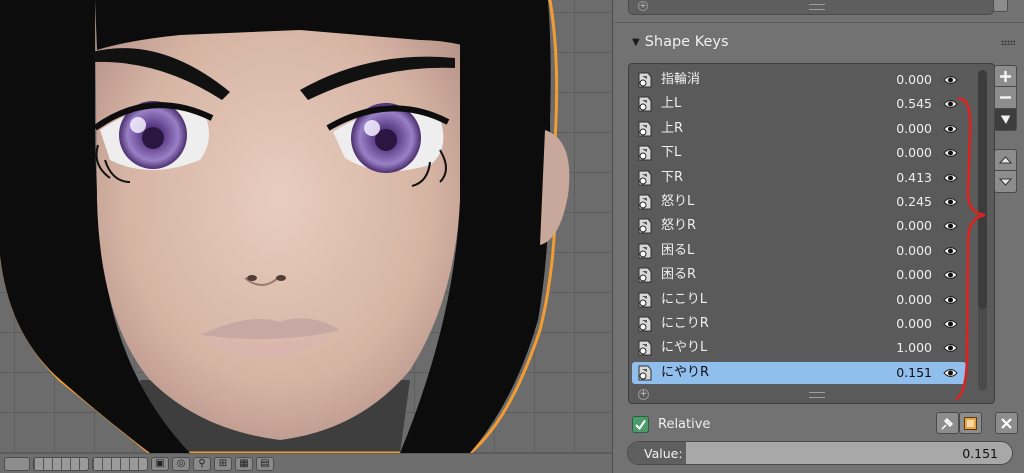 This screenshot has height=473, width=1024. I want to click on drag-handle-icon, so click(1008, 42).